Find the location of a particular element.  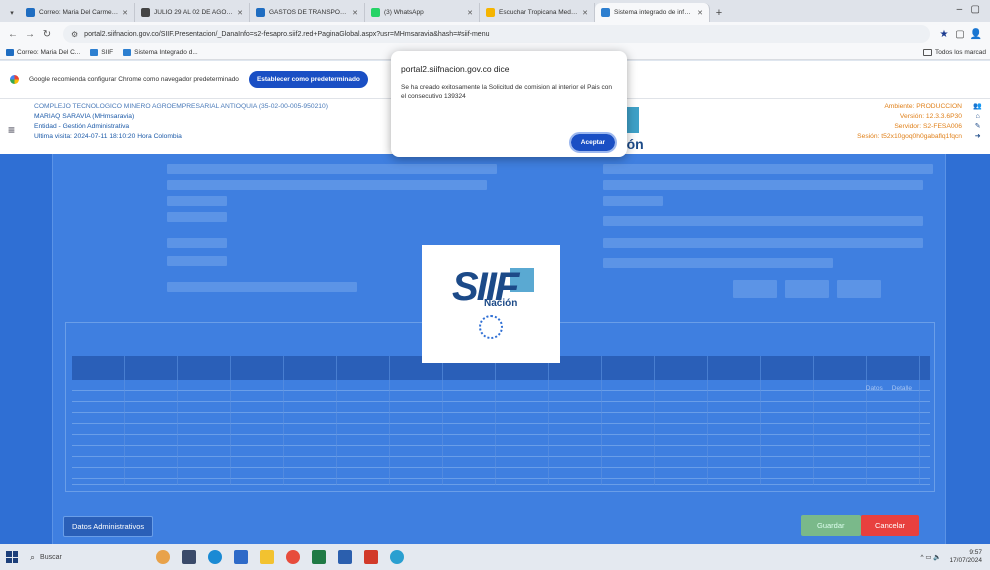

forward-icon: → is located at coordinates (30, 34).